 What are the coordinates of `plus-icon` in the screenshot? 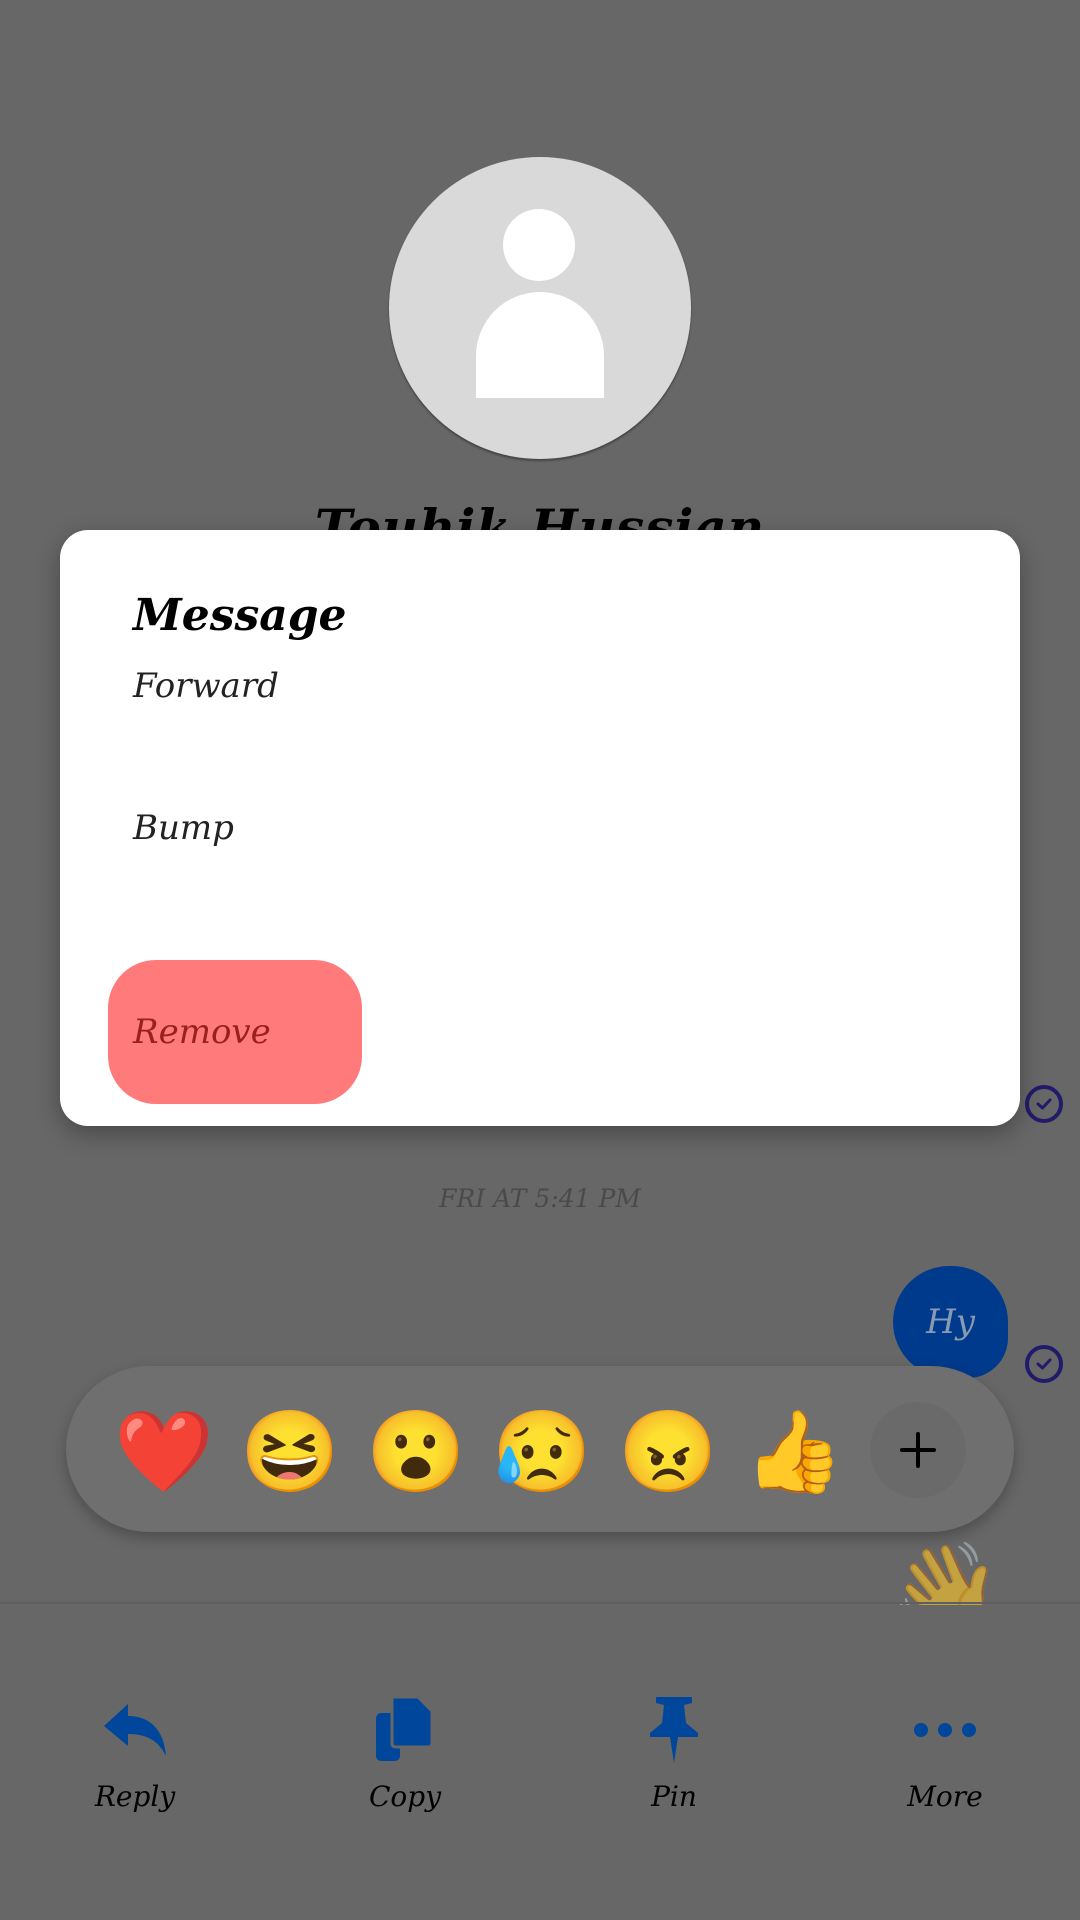 It's located at (918, 1450).